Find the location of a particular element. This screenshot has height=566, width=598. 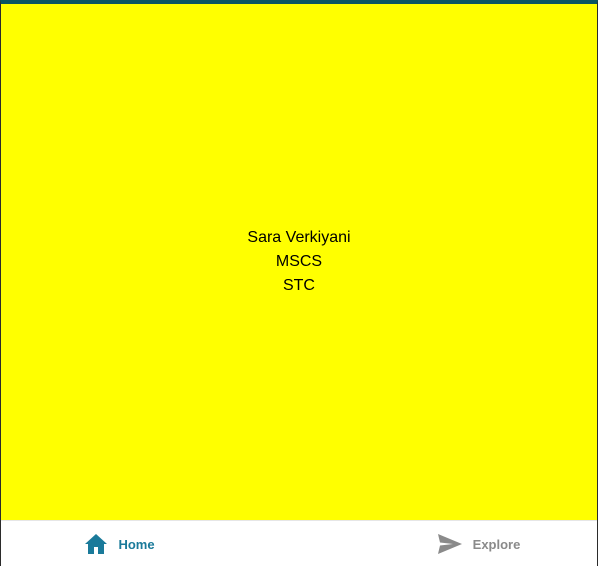

tab-home: Home is located at coordinates (150, 543).